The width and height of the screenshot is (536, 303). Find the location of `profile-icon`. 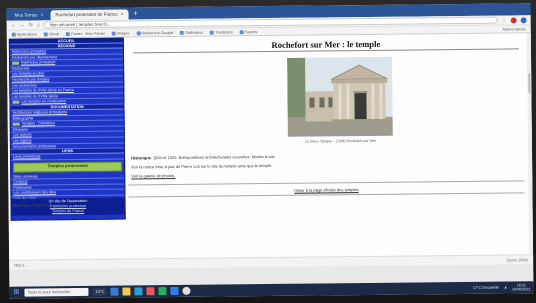

profile-icon is located at coordinates (513, 19).